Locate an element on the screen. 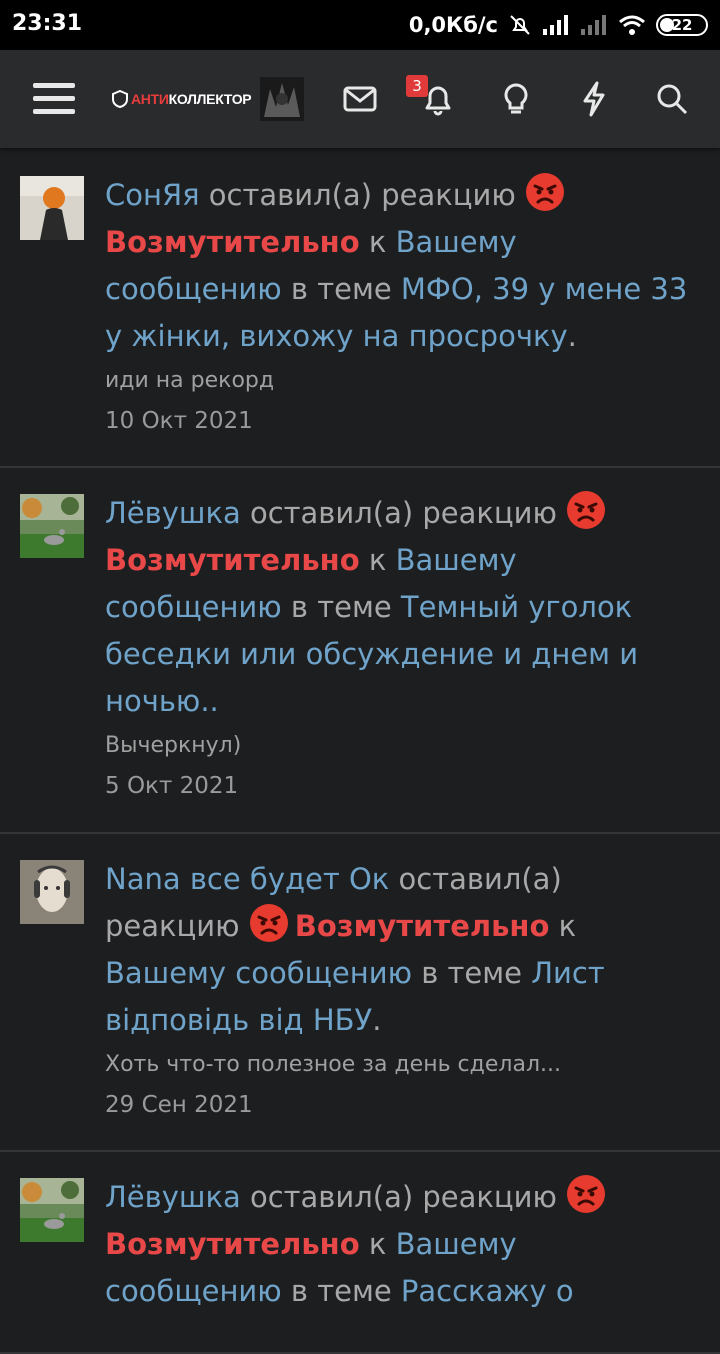 This screenshot has width=720, height=1354. lightning-icon is located at coordinates (594, 99).